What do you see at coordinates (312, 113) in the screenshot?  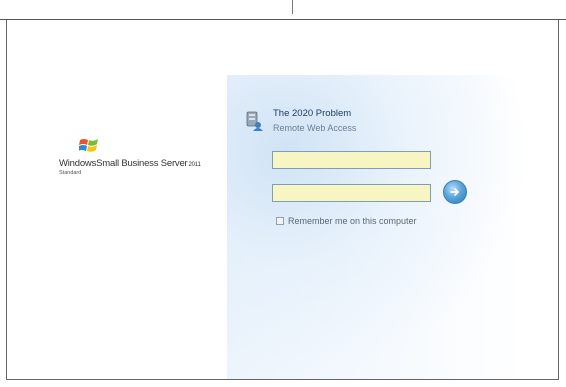 I see `site-title: The 2020 Problem` at bounding box center [312, 113].